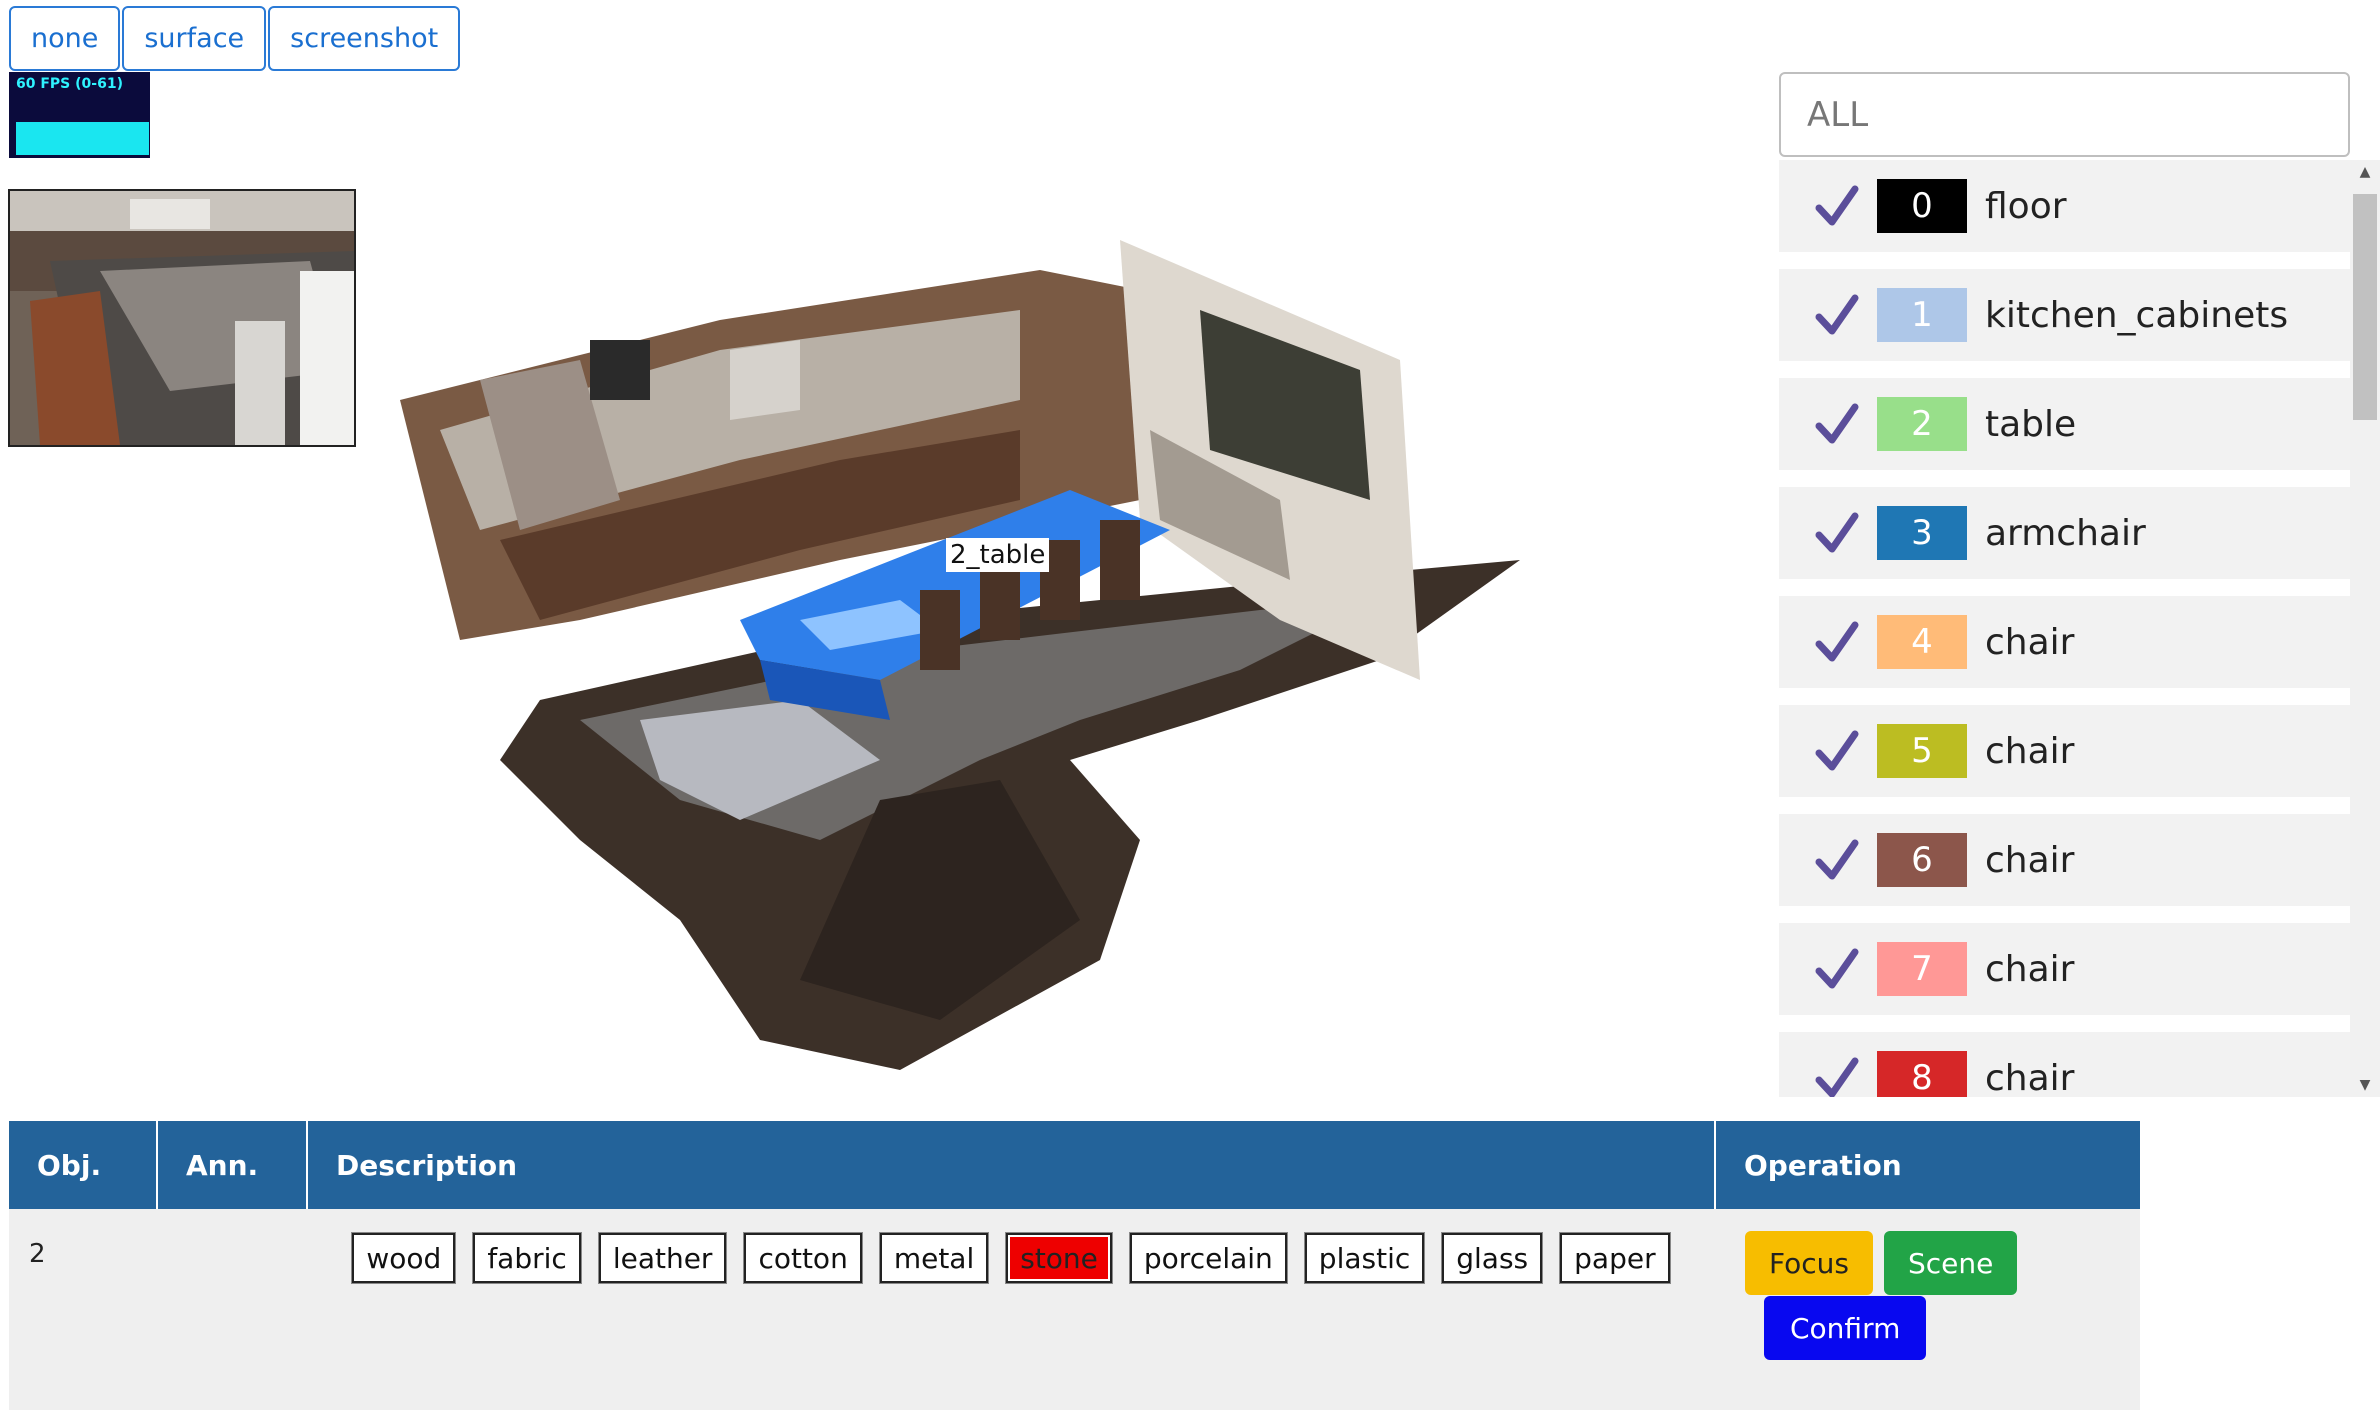 This screenshot has height=1410, width=2380. Describe the element at coordinates (1208, 1258) in the screenshot. I see `material-porcelain-button: porcelain` at that location.